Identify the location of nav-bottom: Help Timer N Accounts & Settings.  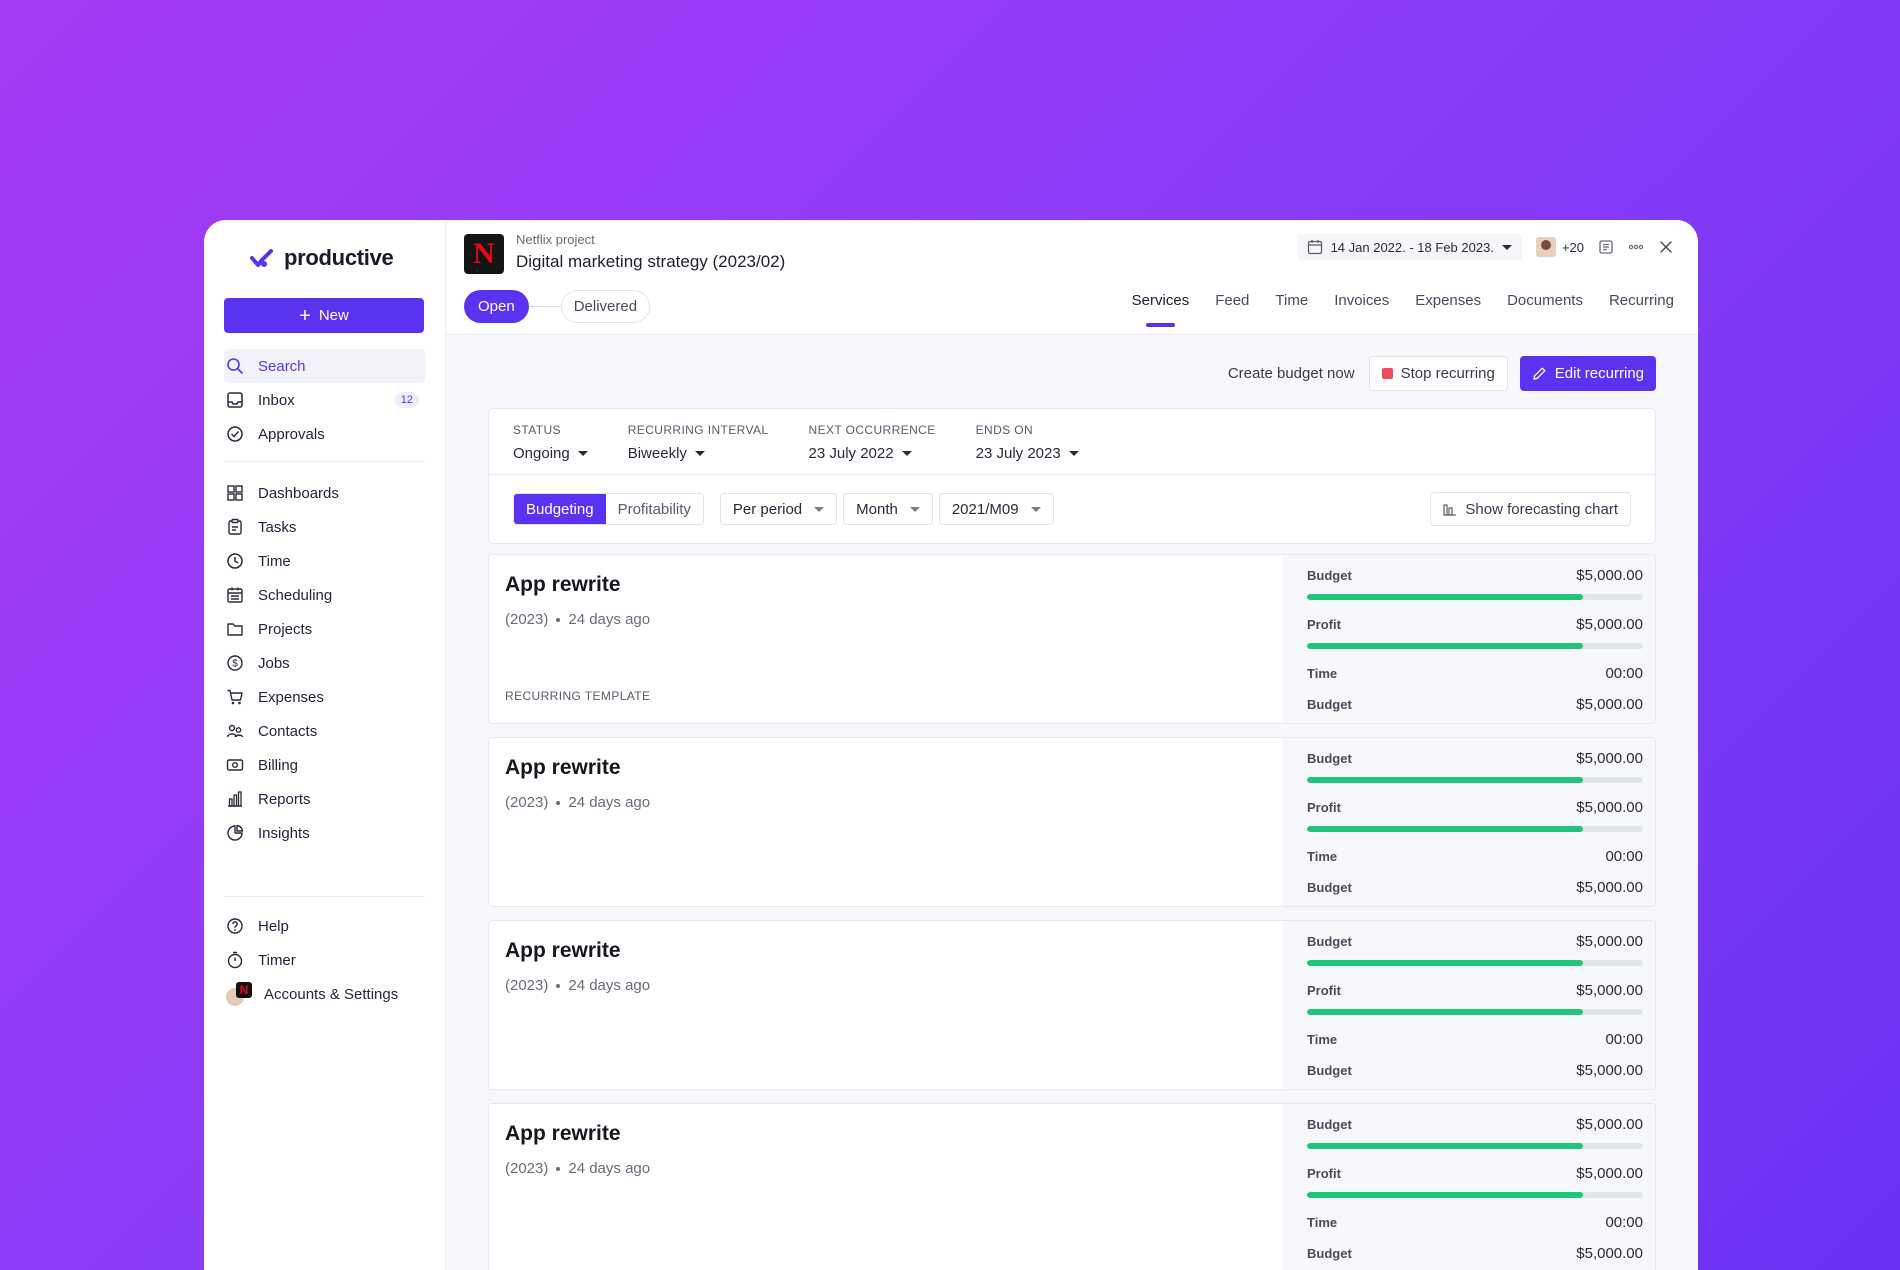
(324, 953).